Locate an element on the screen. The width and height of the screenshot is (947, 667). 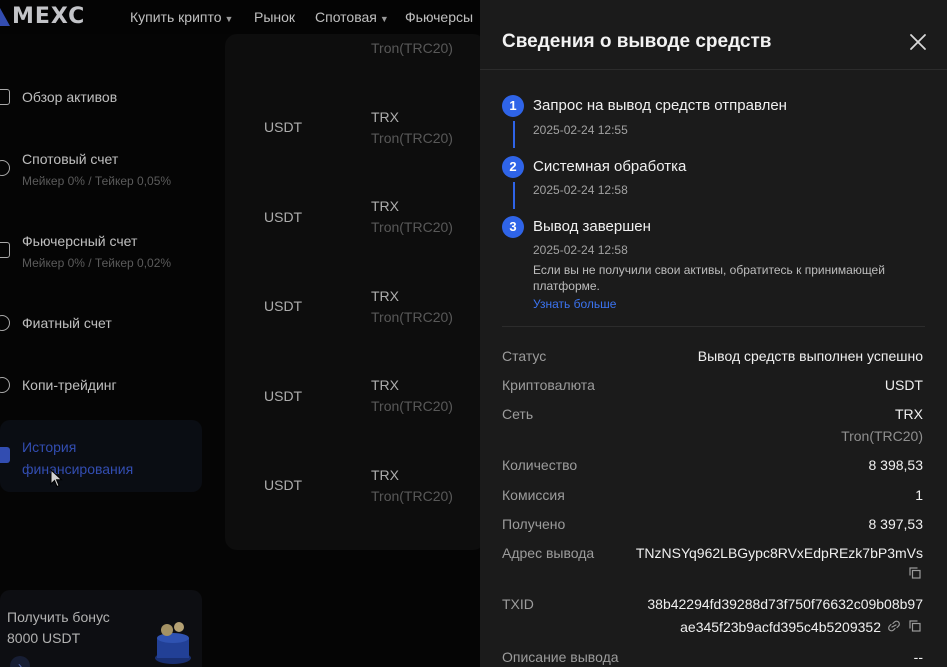
network-value: TRX is located at coordinates (909, 414).